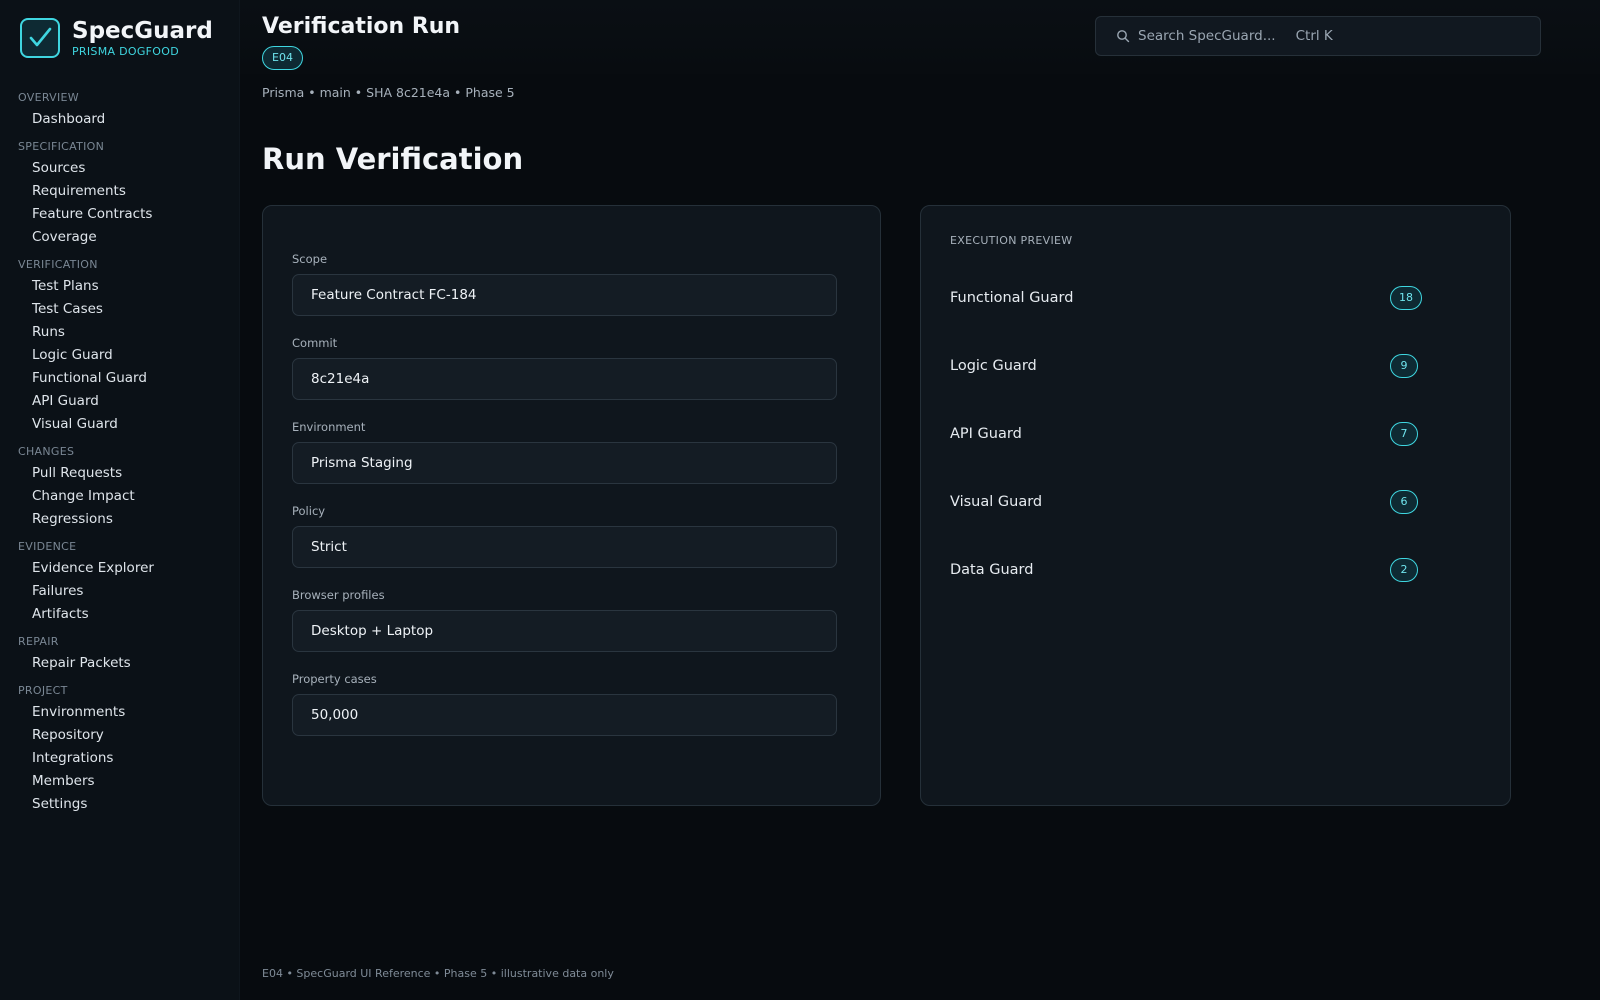 The image size is (1600, 1000). Describe the element at coordinates (315, 343) in the screenshot. I see `field-label: Commit` at that location.